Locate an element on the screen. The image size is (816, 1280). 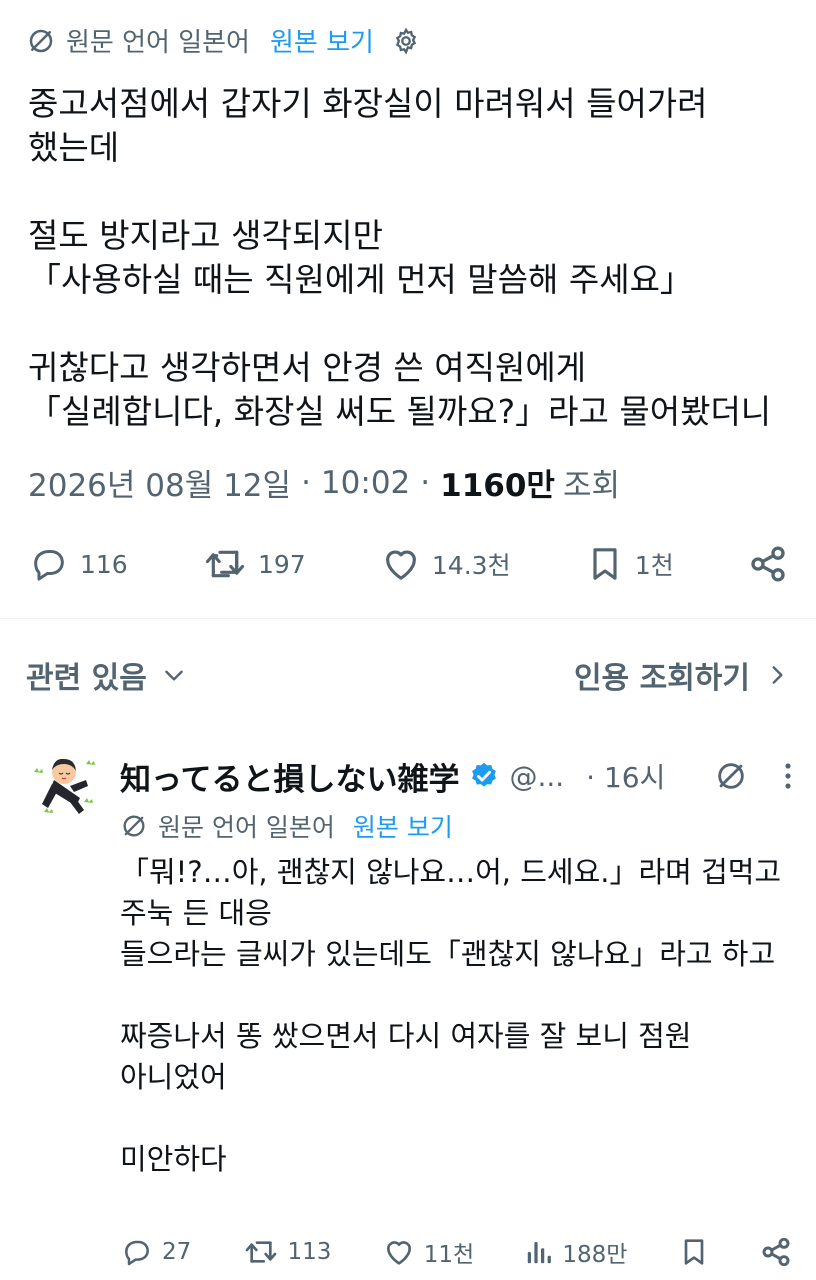
post-line: 했는데 is located at coordinates (74, 147).